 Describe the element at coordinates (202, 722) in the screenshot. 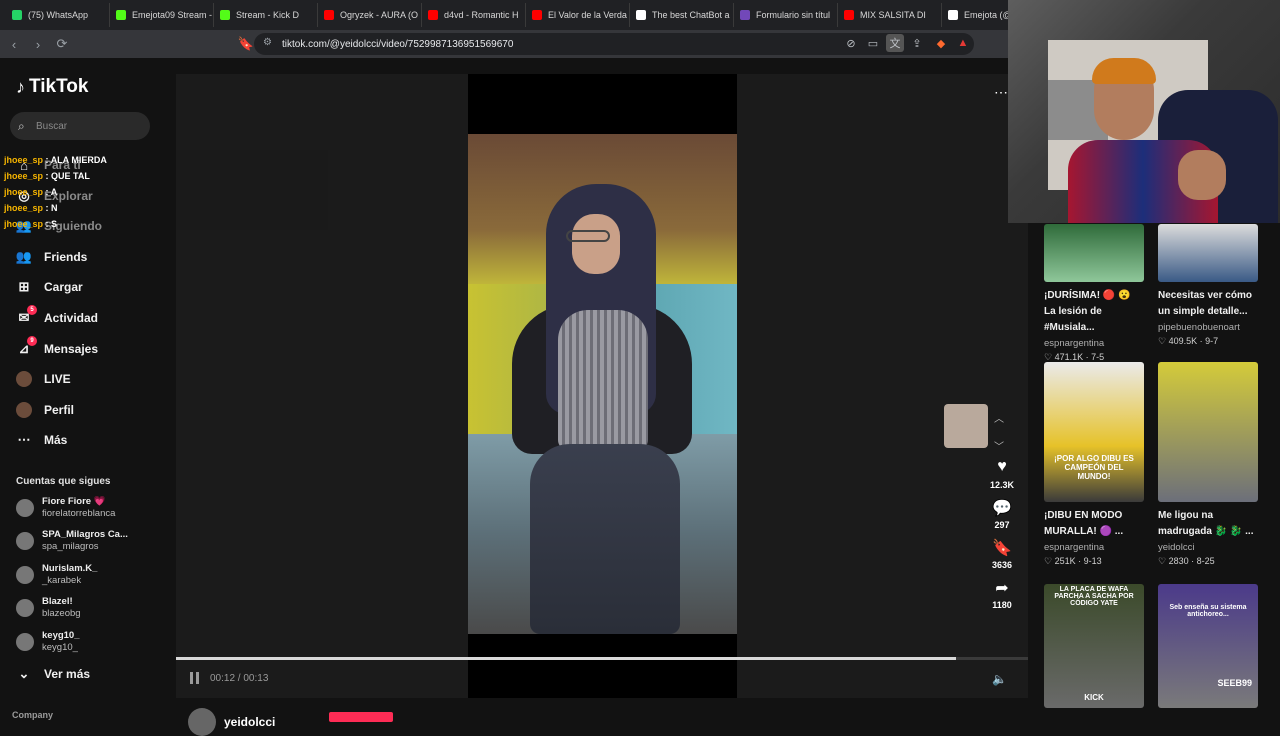

I see `author-avatar` at that location.